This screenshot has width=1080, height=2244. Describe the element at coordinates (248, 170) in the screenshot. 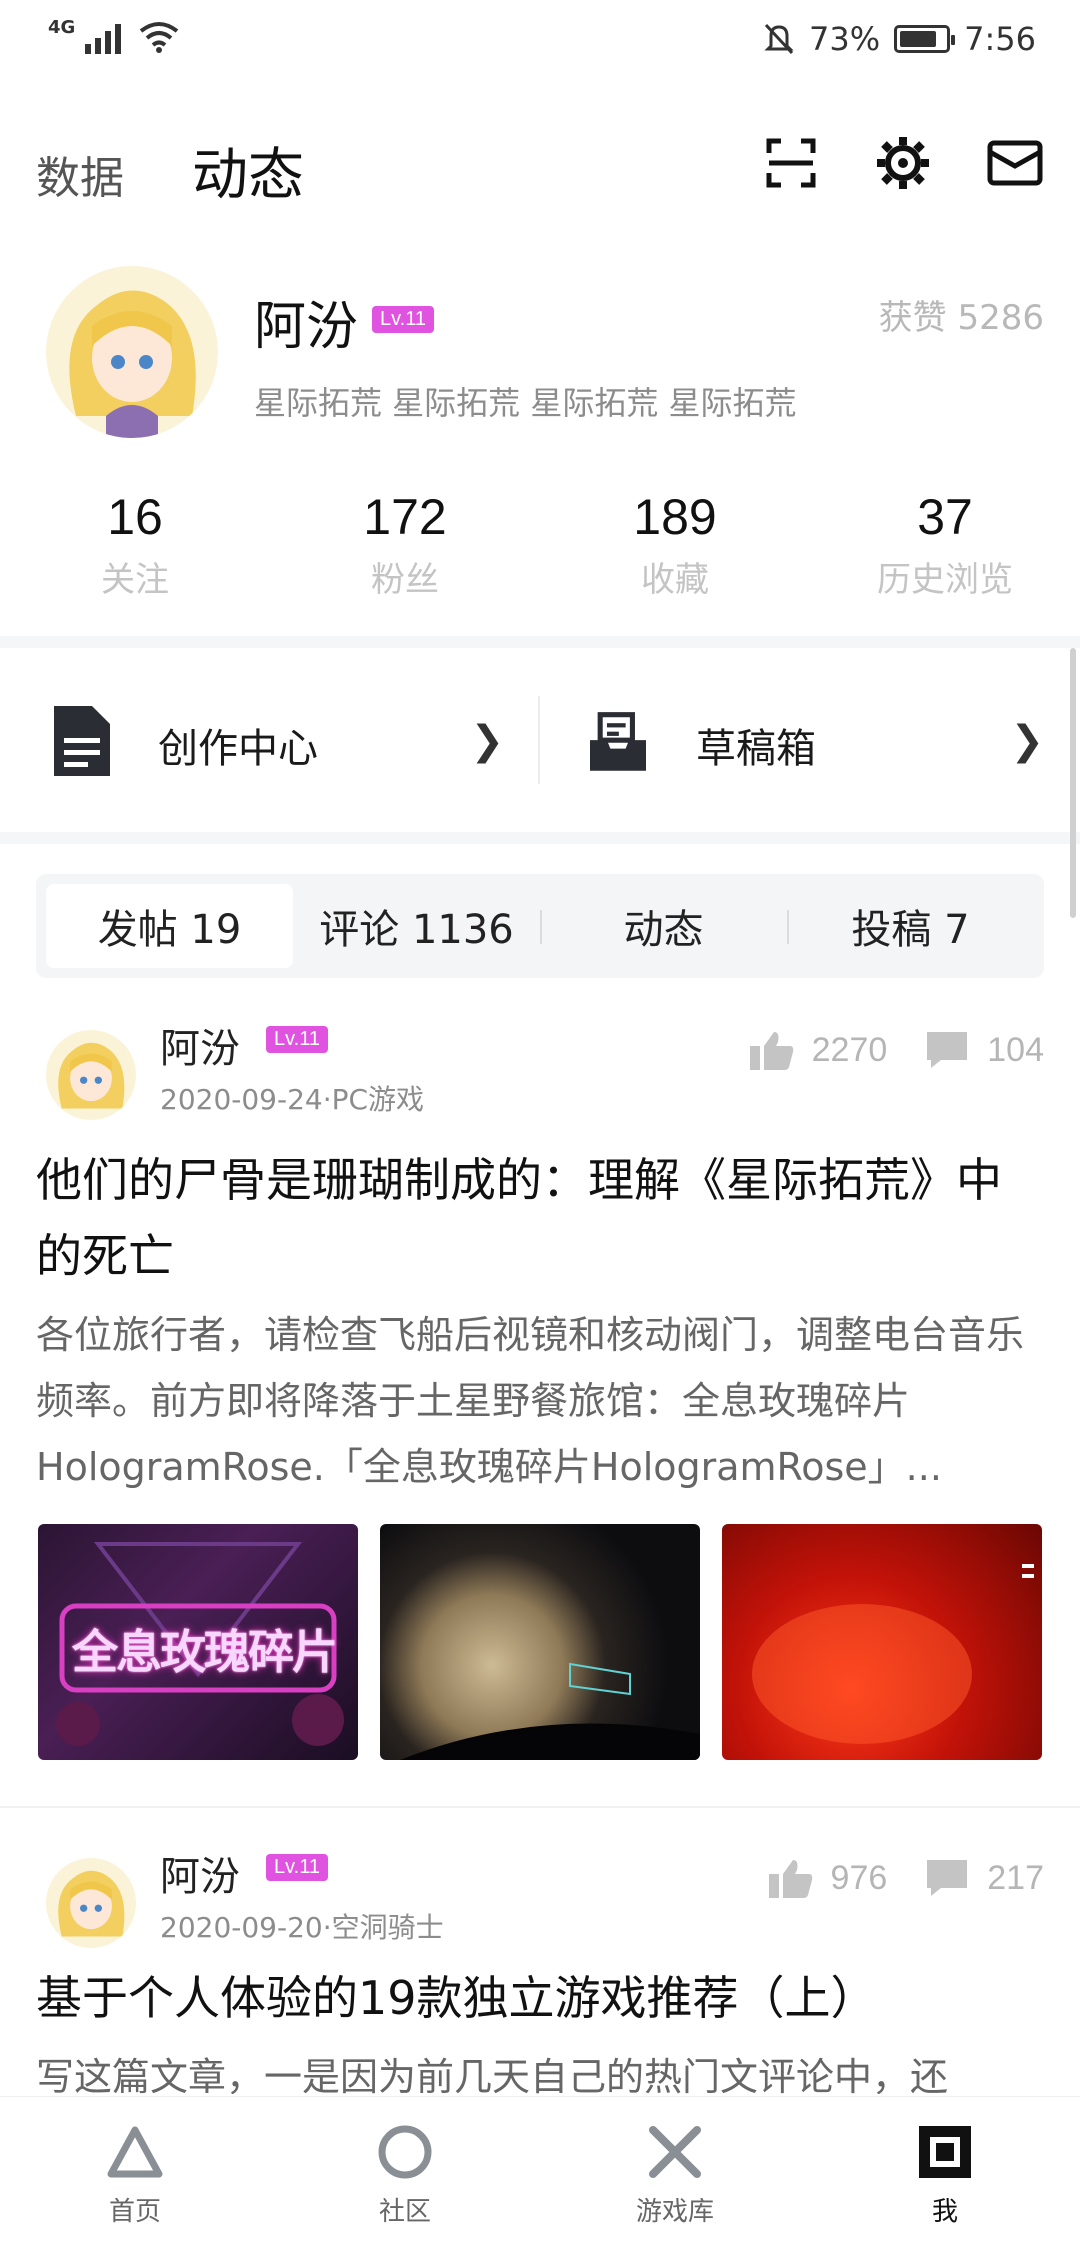

I see `tab-dynamic: 动态` at that location.